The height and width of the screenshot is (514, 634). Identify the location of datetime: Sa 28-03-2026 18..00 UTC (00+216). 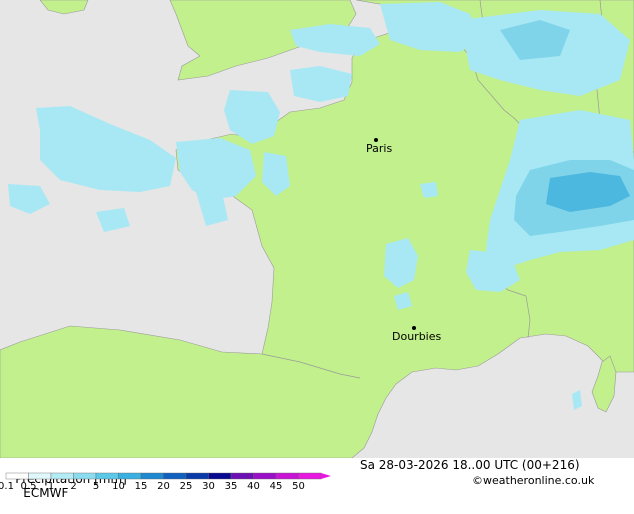
(470, 465).